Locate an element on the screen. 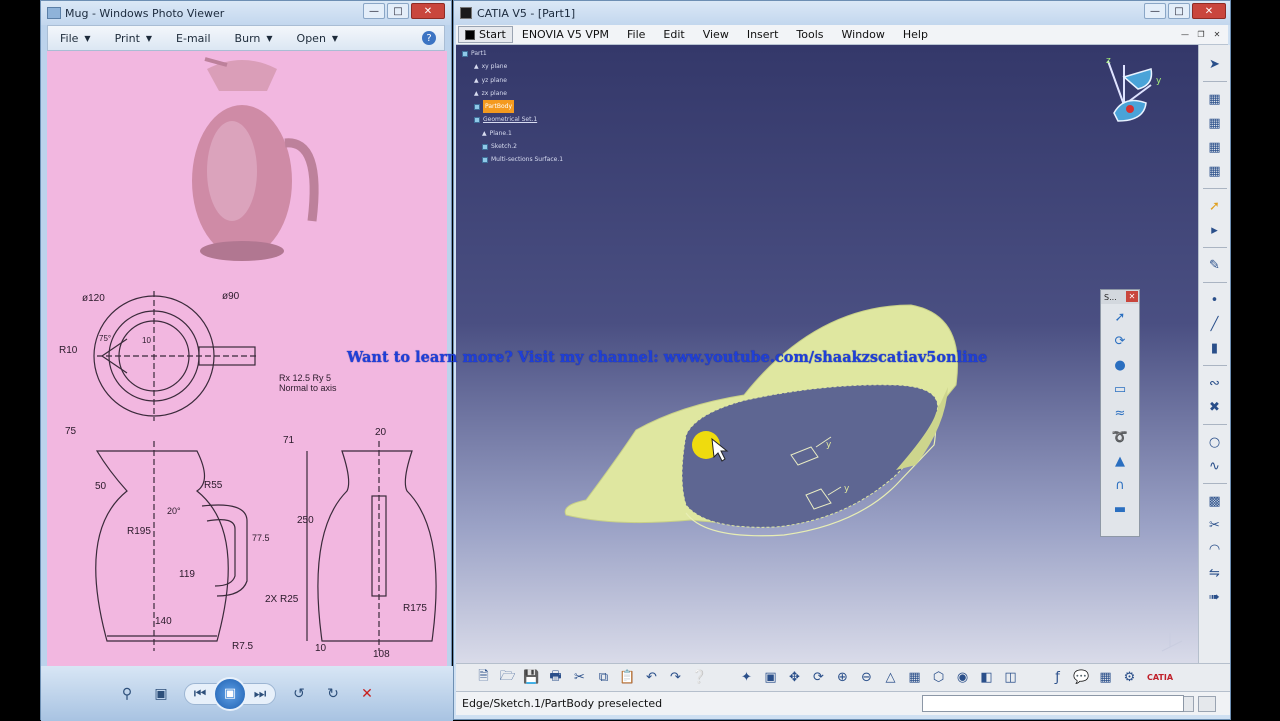  tree-item-multisection: Multi-sections Surface.1 is located at coordinates (512, 159).